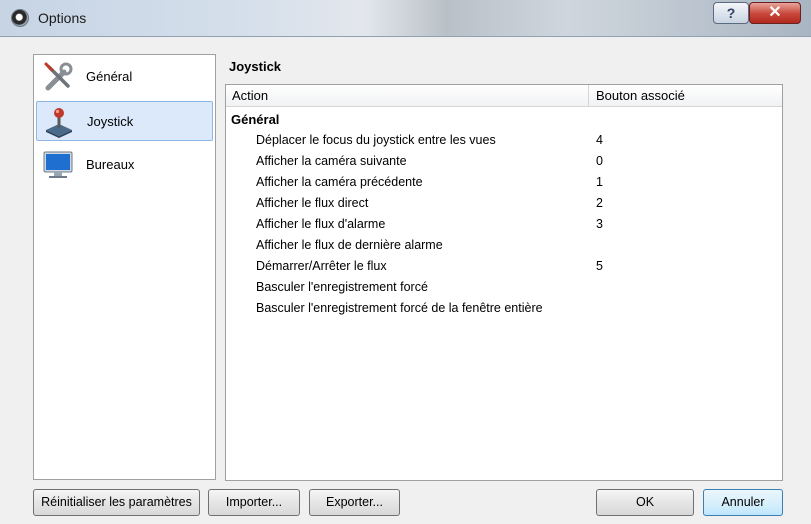 This screenshot has width=811, height=524. Describe the element at coordinates (62, 18) in the screenshot. I see `window-title: Options` at that location.